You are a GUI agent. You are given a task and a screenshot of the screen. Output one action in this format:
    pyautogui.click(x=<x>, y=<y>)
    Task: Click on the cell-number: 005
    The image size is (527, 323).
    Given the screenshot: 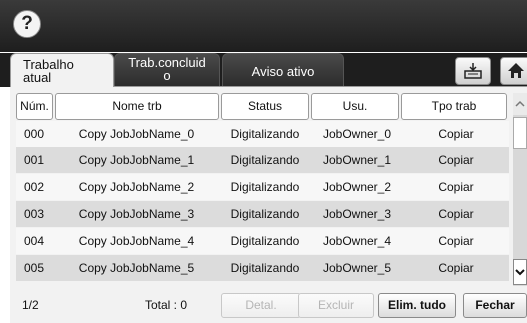 What is the action you would take?
    pyautogui.click(x=34, y=268)
    